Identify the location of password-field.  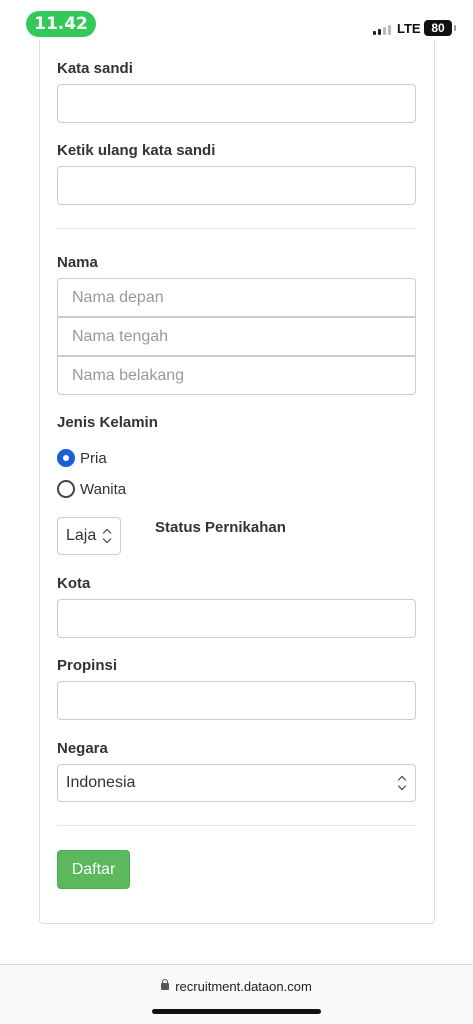
(236, 103).